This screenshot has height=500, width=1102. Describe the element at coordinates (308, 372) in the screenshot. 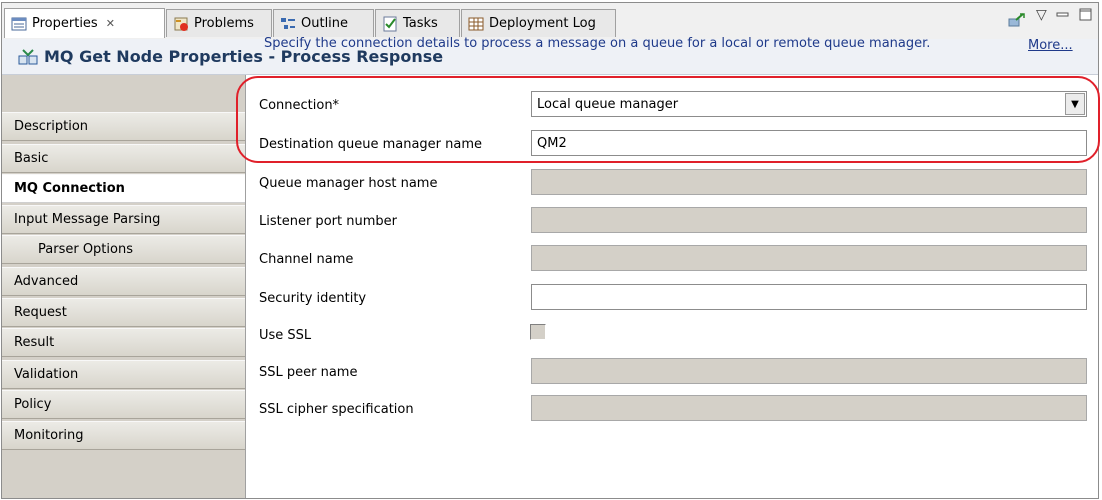

I see `ssl-peer-label: SSL peer name` at that location.